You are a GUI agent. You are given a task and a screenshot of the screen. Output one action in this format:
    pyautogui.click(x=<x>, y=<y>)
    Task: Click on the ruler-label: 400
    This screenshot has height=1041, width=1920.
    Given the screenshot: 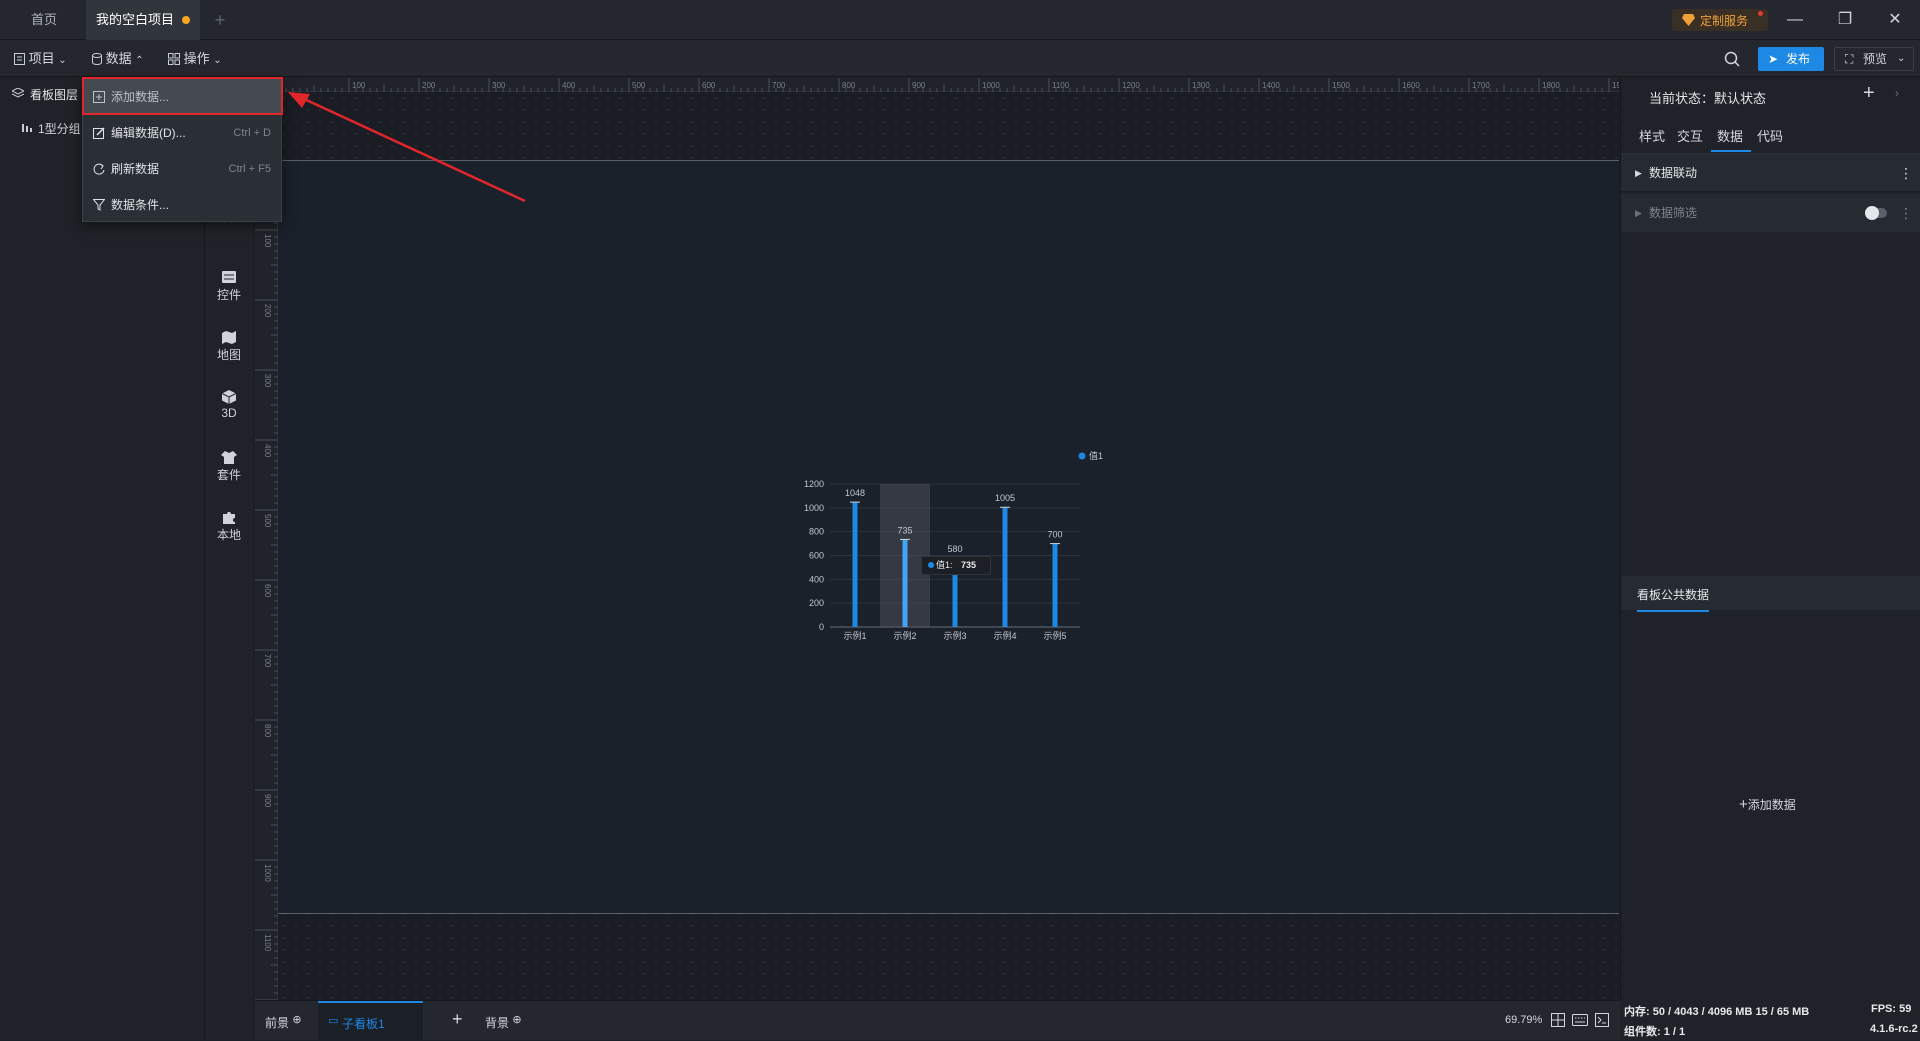 What is the action you would take?
    pyautogui.click(x=569, y=85)
    